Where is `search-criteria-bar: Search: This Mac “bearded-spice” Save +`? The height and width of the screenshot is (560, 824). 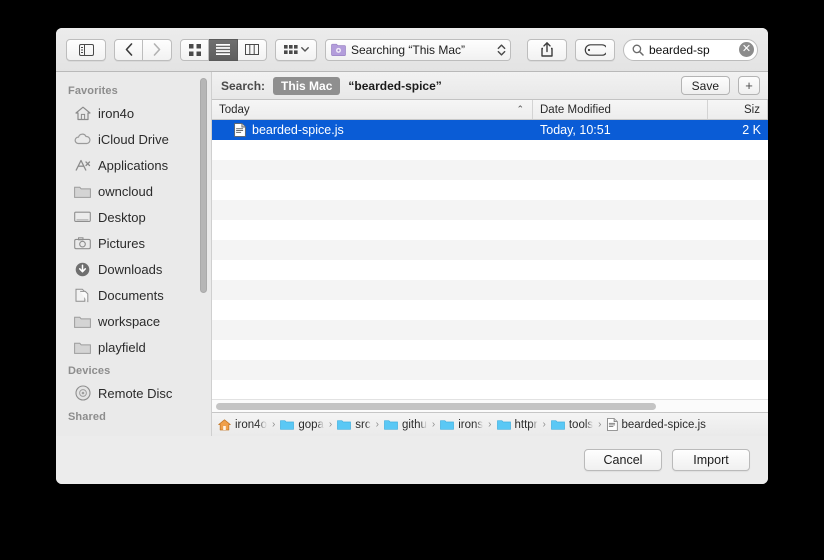 search-criteria-bar: Search: This Mac “bearded-spice” Save + is located at coordinates (490, 86).